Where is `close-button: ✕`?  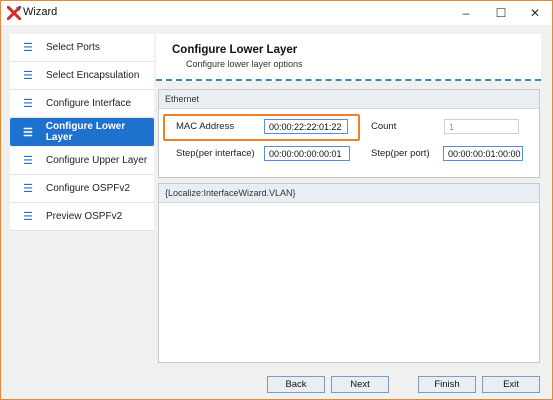
close-button: ✕ is located at coordinates (535, 13).